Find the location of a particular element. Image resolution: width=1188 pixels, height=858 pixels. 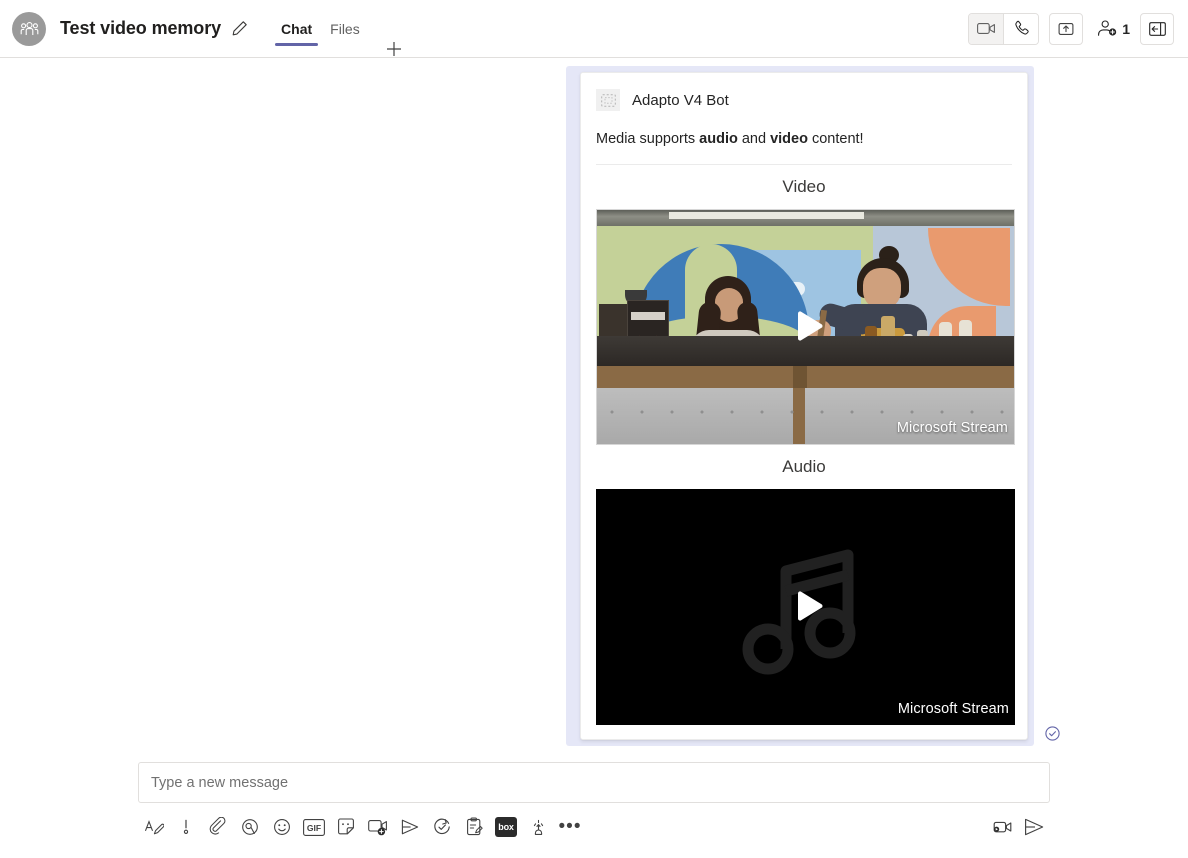

video-thumbnail: Microsoft Stream is located at coordinates (805, 327).